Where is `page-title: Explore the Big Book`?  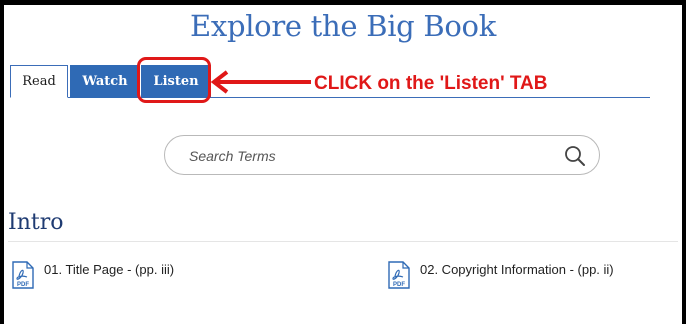 page-title: Explore the Big Book is located at coordinates (343, 26).